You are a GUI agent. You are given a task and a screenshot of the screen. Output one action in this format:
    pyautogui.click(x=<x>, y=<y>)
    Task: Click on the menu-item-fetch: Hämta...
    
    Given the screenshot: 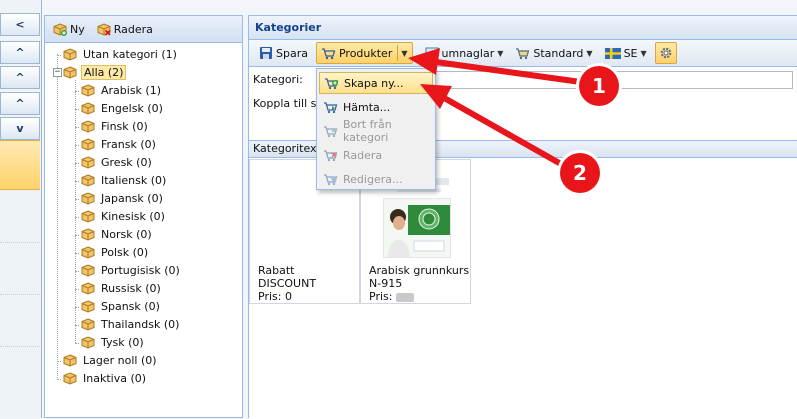 What is the action you would take?
    pyautogui.click(x=376, y=107)
    